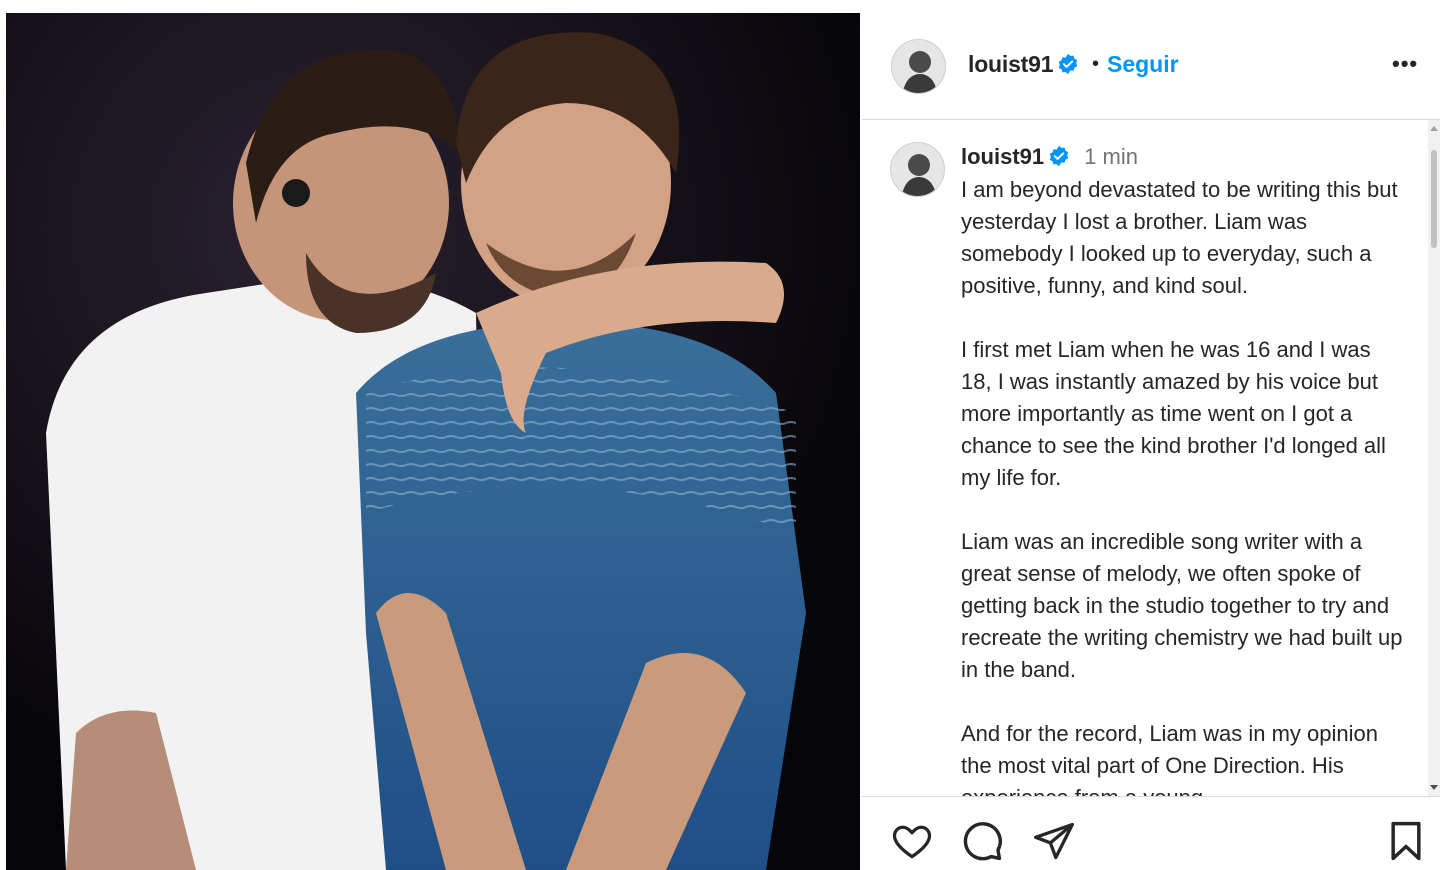 The height and width of the screenshot is (870, 1440). I want to click on scrollbar-thumb, so click(1434, 199).